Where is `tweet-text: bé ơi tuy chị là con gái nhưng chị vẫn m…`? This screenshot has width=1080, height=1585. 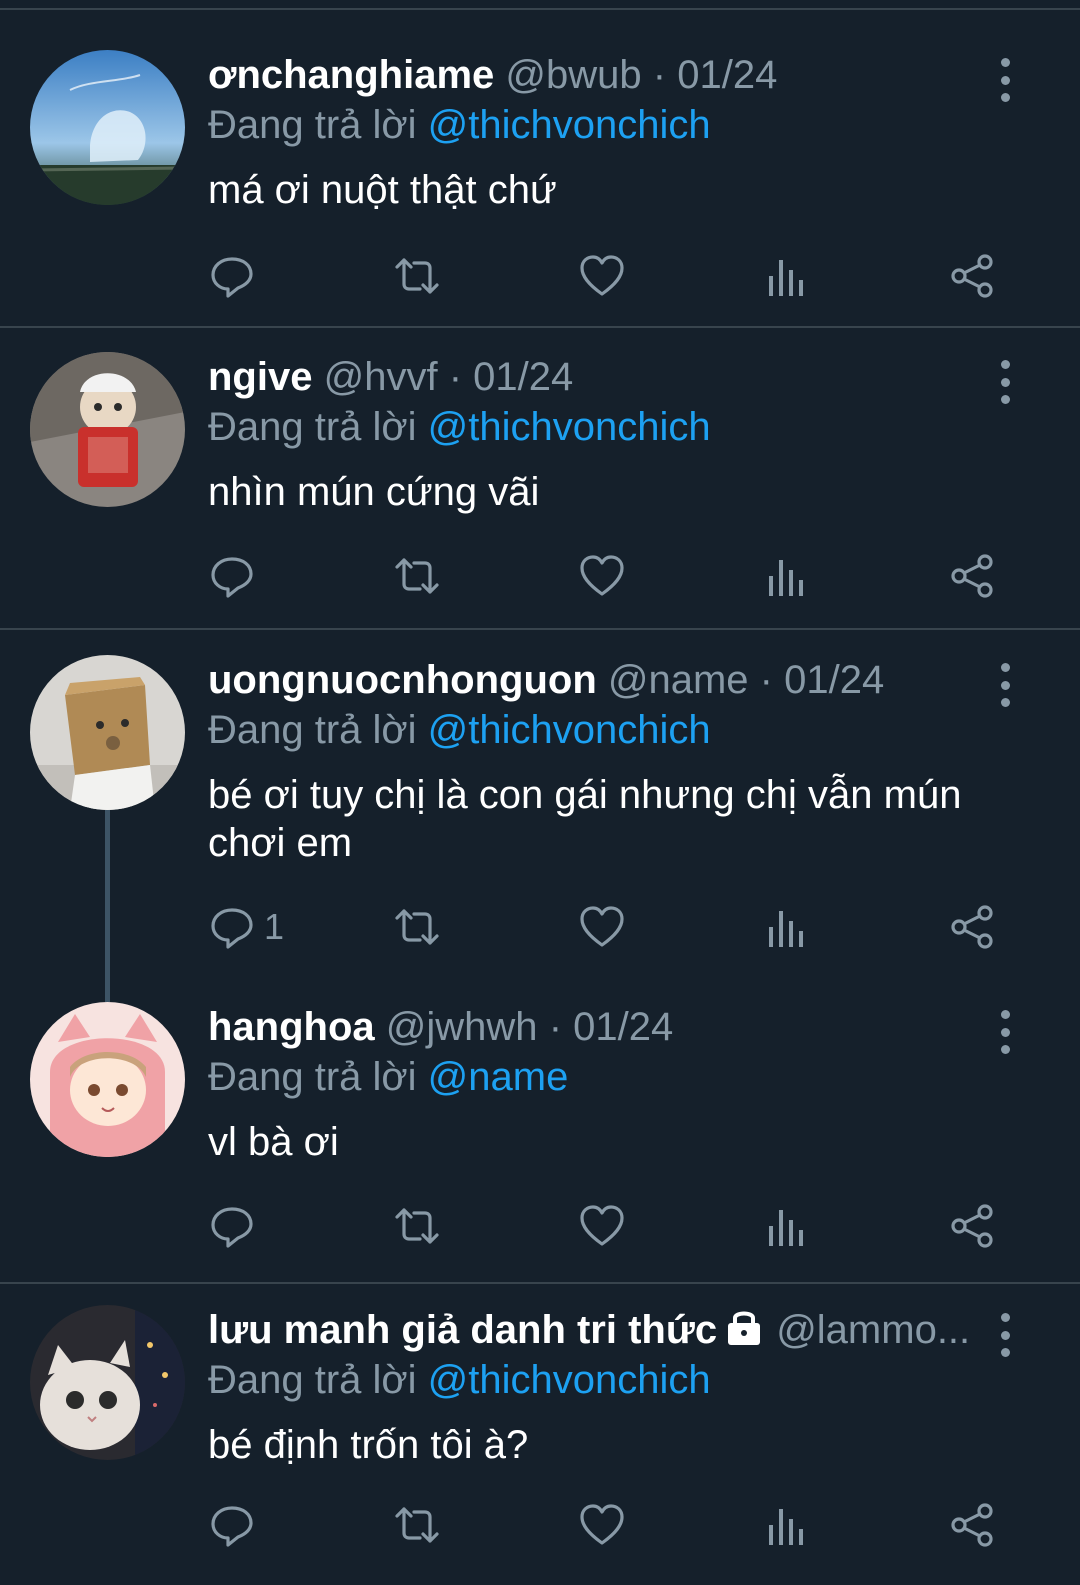
tweet-text: bé ơi tuy chị là con gái nhưng chị vẫn m… is located at coordinates (585, 819).